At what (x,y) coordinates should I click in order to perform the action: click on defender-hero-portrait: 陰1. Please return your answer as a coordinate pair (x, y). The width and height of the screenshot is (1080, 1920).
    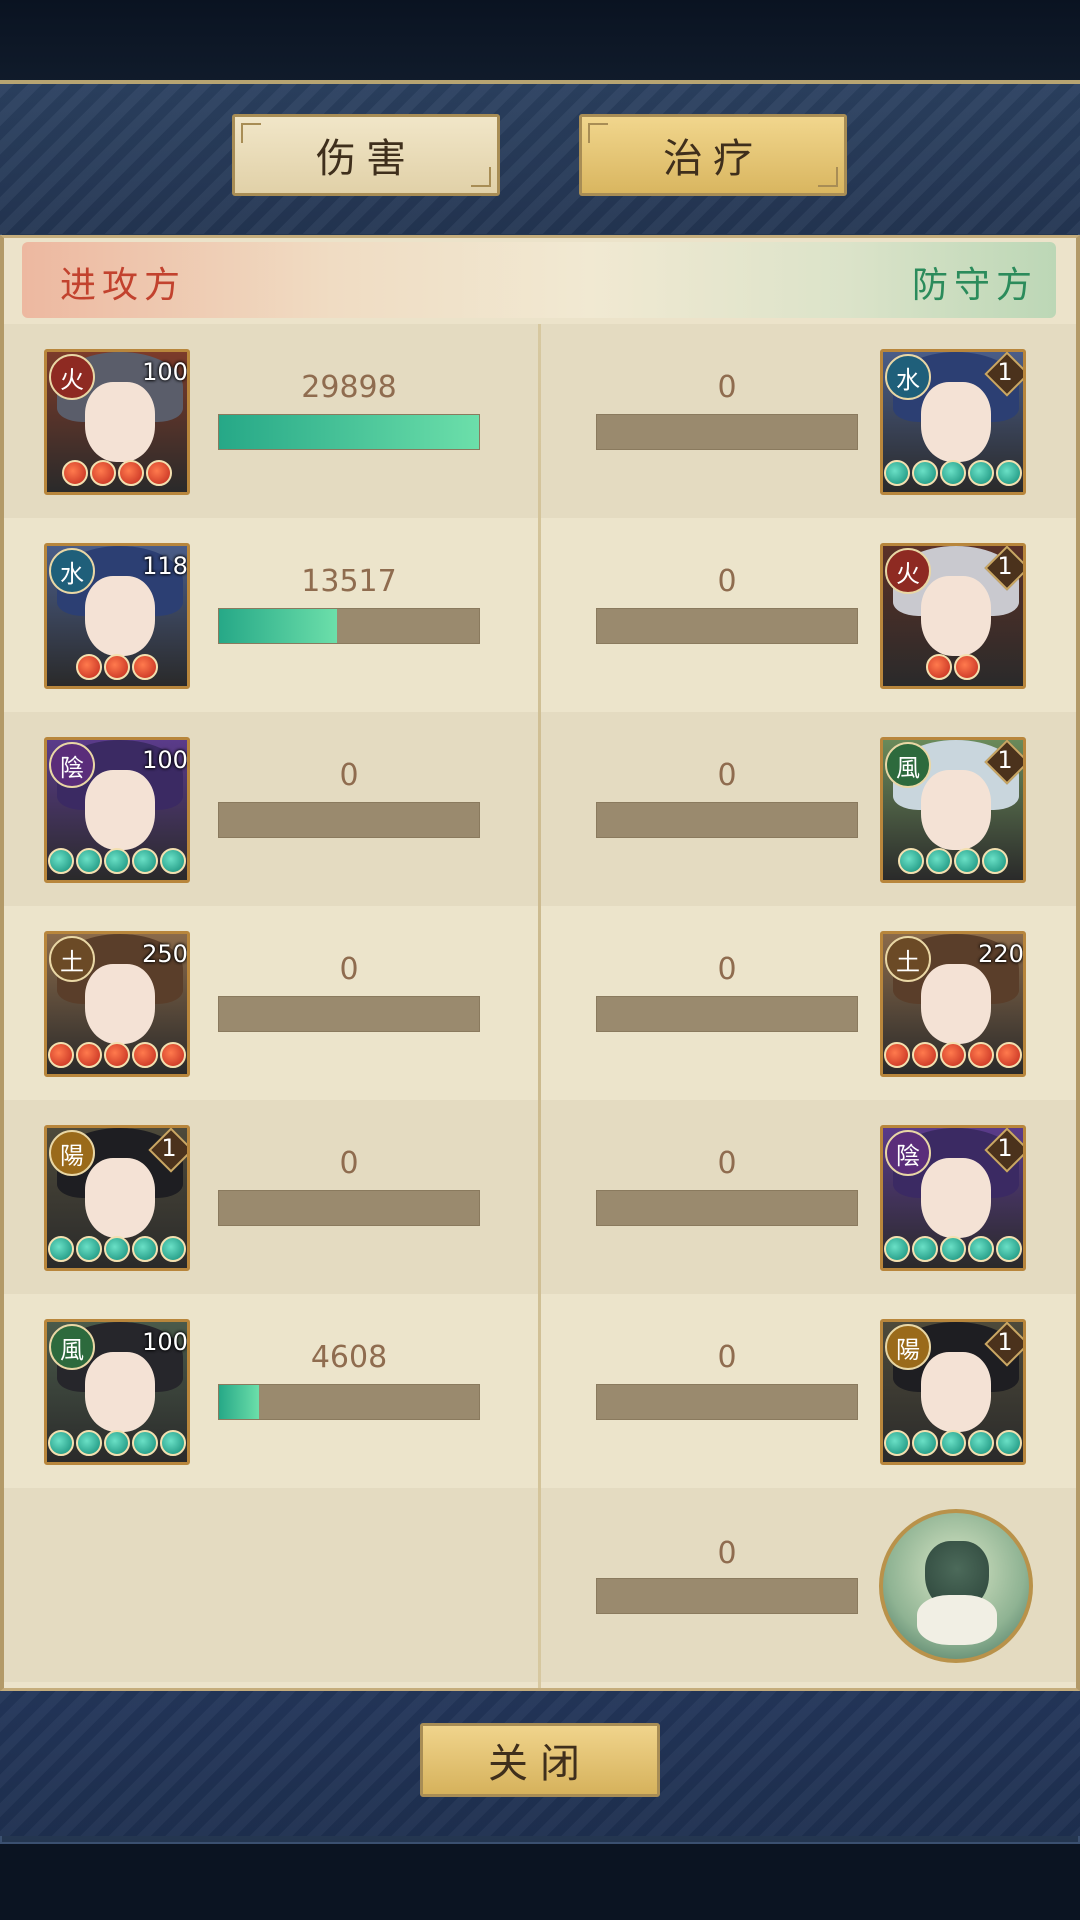
    Looking at the image, I should click on (953, 1198).